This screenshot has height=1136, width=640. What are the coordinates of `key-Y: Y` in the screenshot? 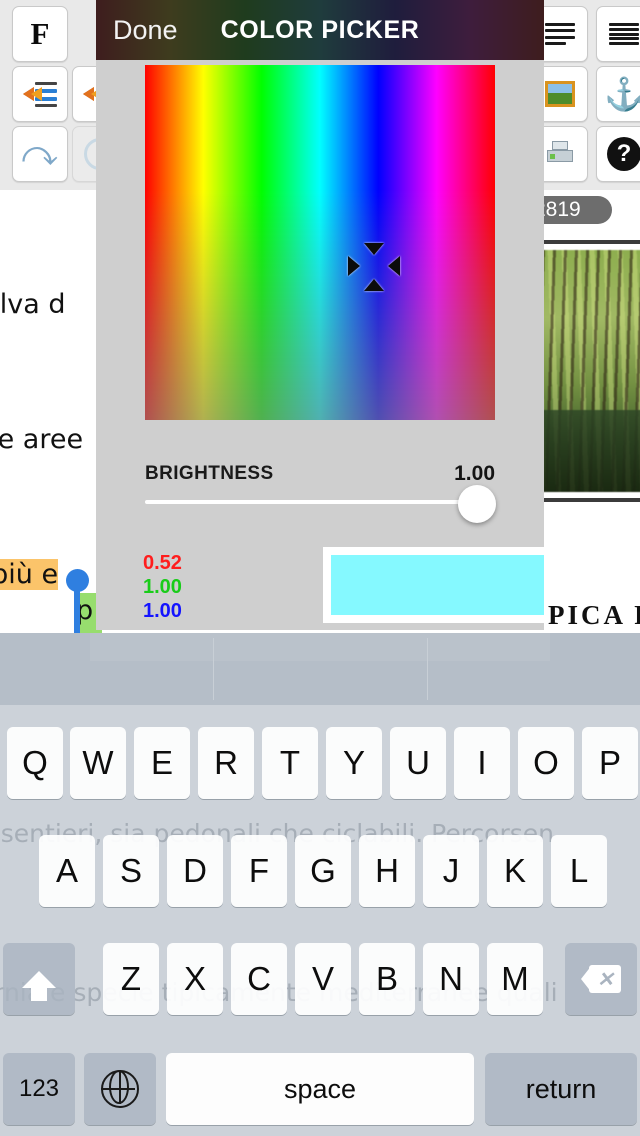 It's located at (354, 763).